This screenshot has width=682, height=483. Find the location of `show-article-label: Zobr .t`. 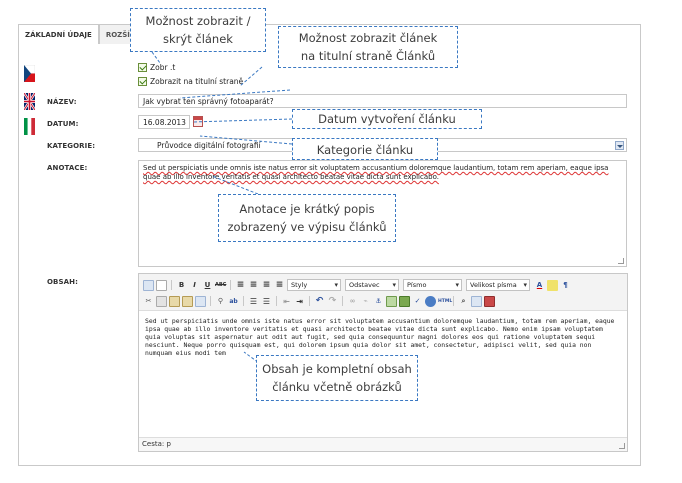

show-article-label: Zobr .t is located at coordinates (163, 67).